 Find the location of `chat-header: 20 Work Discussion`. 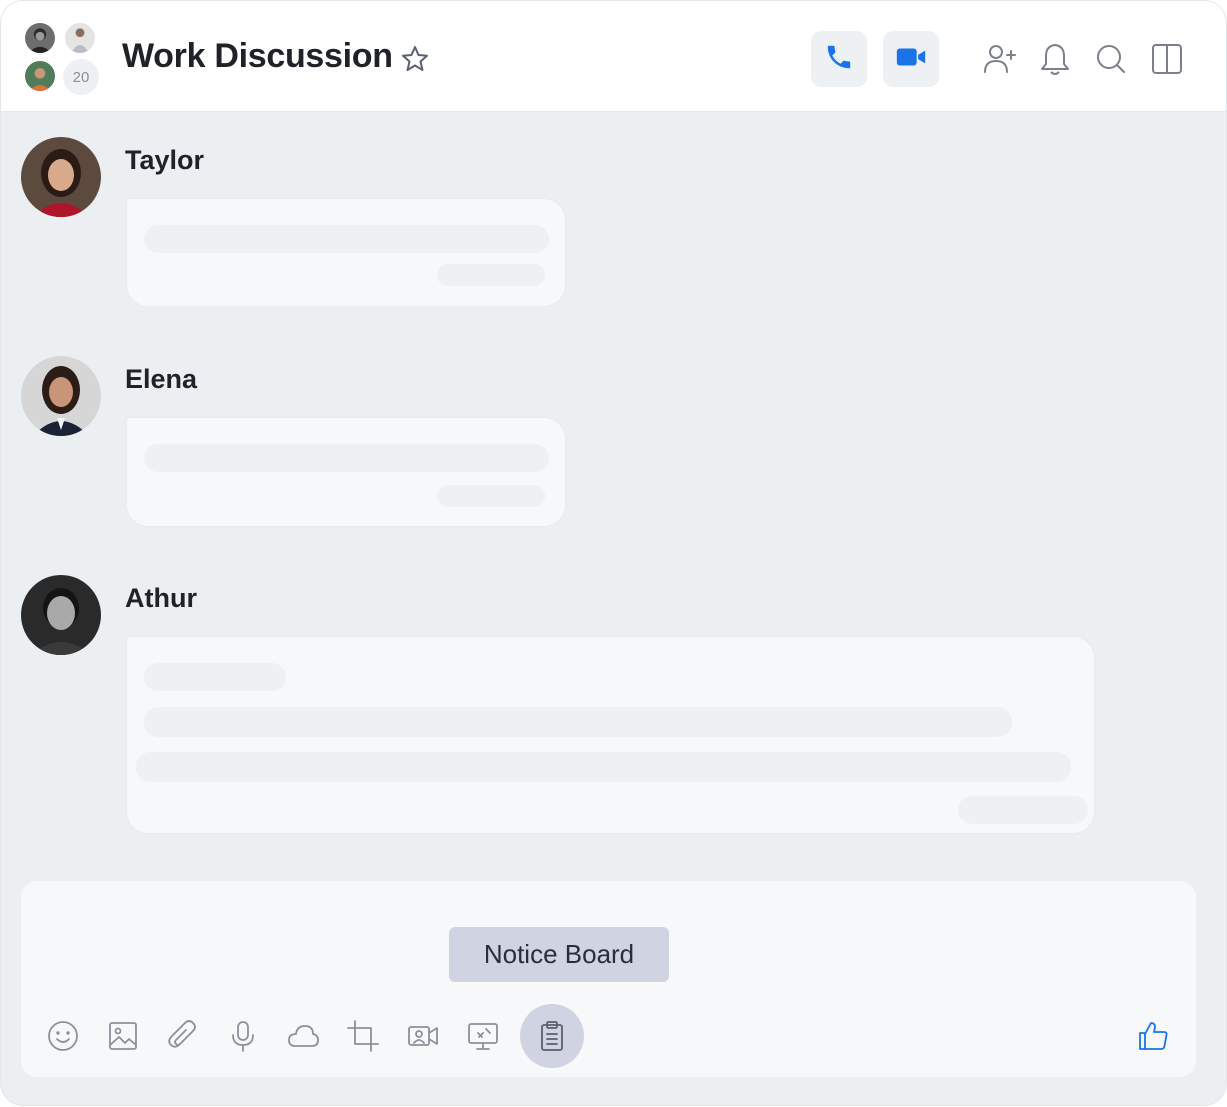

chat-header: 20 Work Discussion is located at coordinates (613, 56).